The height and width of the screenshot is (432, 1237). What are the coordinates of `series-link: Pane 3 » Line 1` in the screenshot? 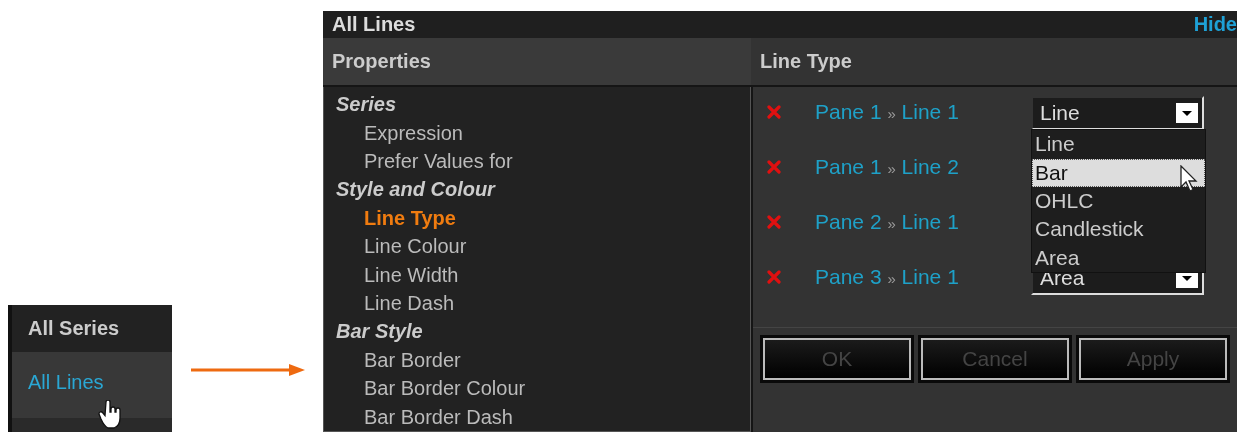 It's located at (923, 278).